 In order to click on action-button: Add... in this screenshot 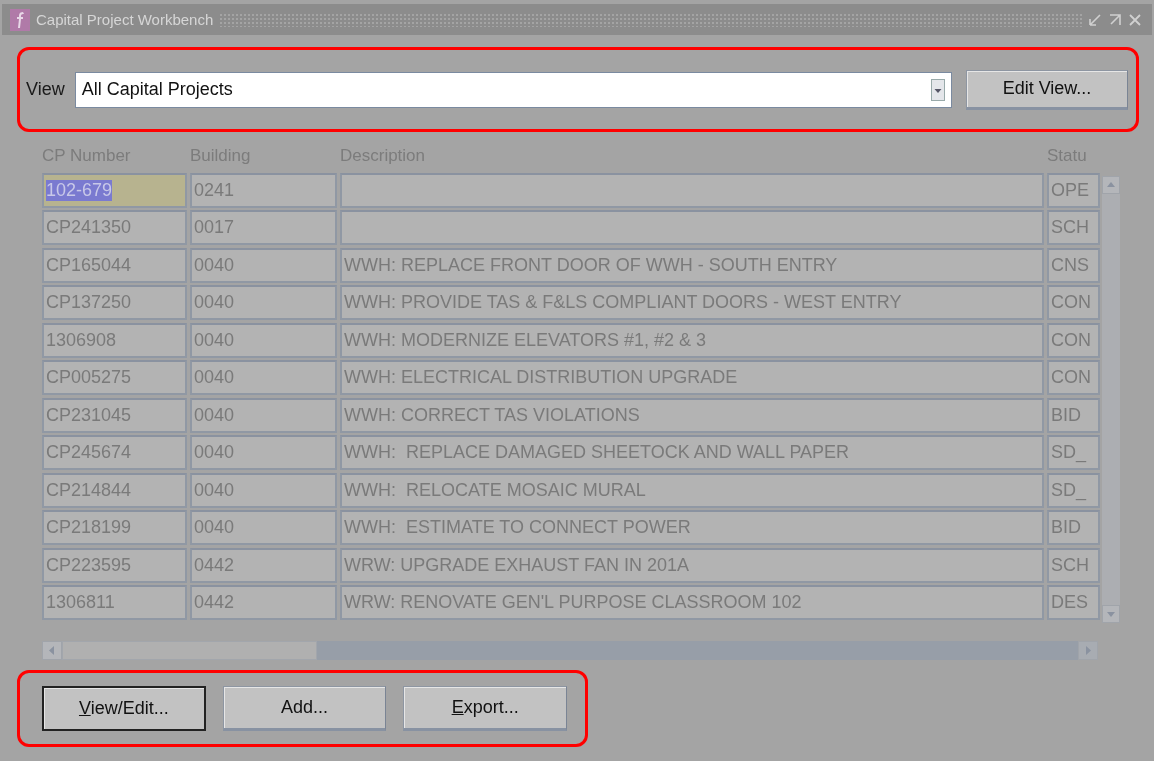, I will do `click(304, 708)`.